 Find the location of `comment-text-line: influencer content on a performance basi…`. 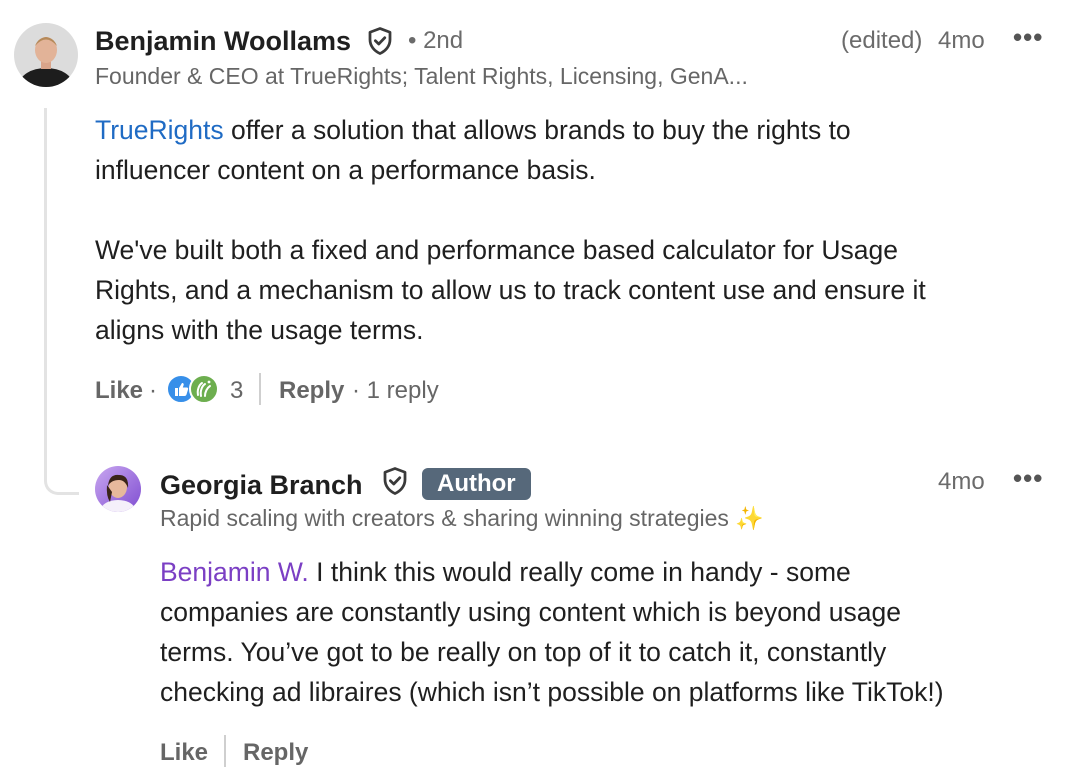

comment-text-line: influencer content on a performance basi… is located at coordinates (345, 170).